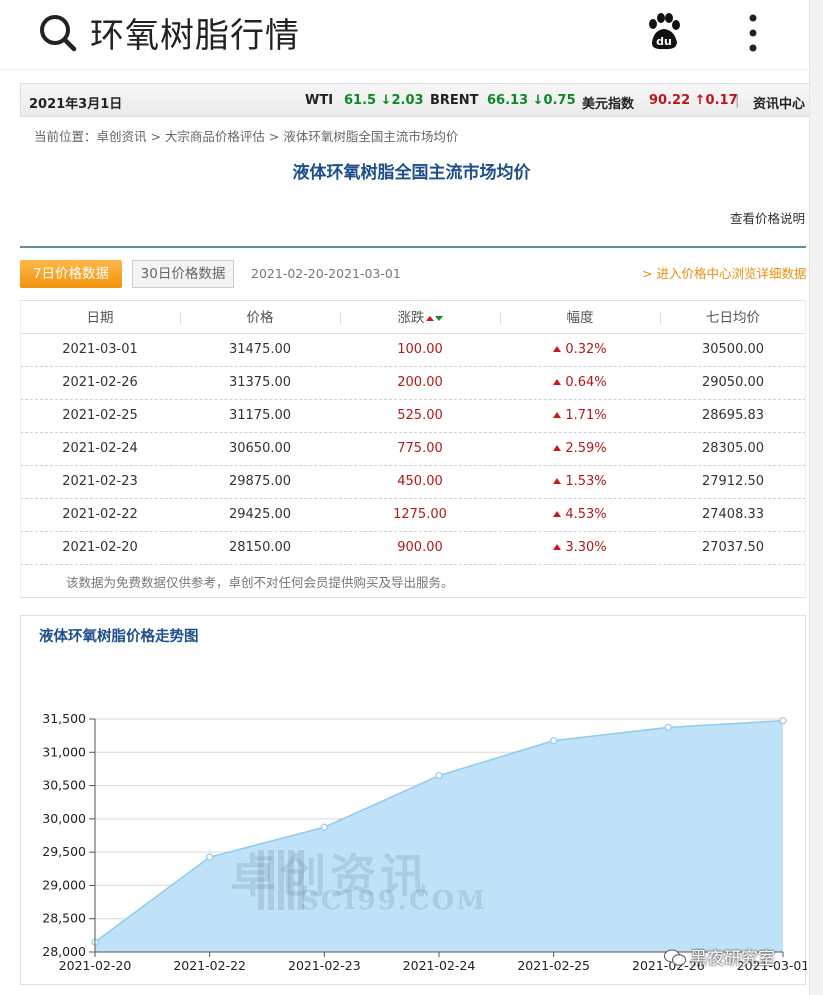 Image resolution: width=823 pixels, height=995 pixels. Describe the element at coordinates (586, 547) in the screenshot. I see `cell-pct-value: 3.30%` at that location.